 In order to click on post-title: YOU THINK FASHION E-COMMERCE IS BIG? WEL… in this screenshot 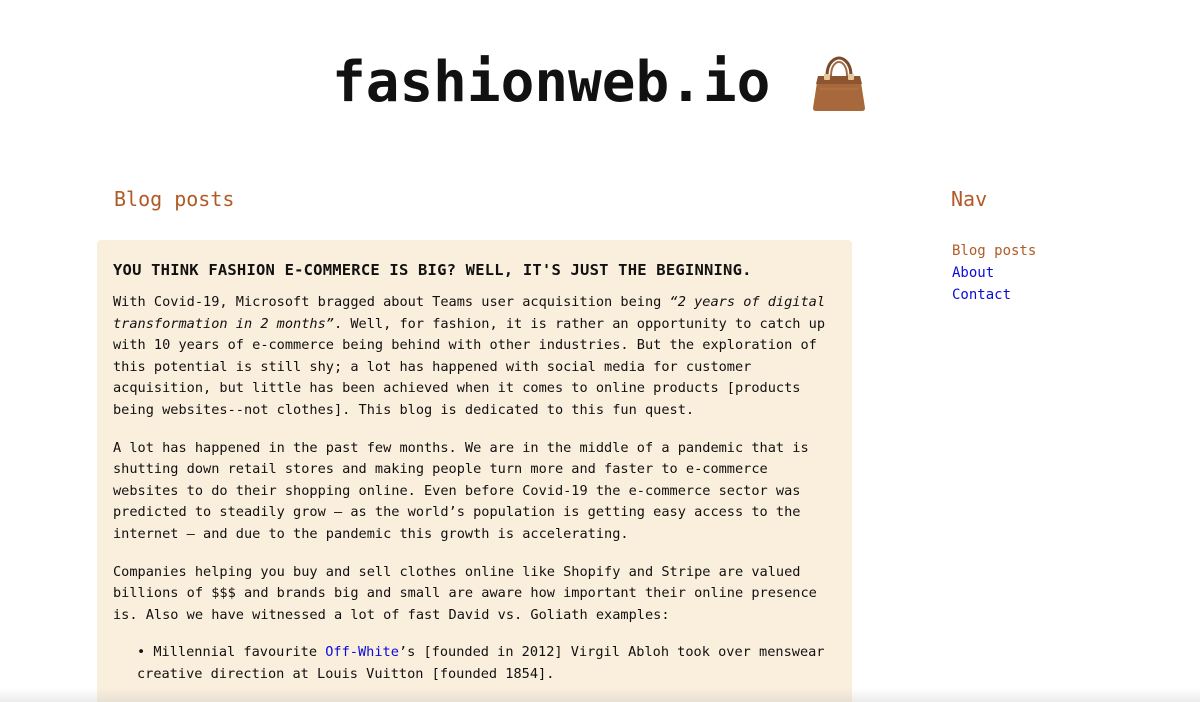, I will do `click(474, 270)`.